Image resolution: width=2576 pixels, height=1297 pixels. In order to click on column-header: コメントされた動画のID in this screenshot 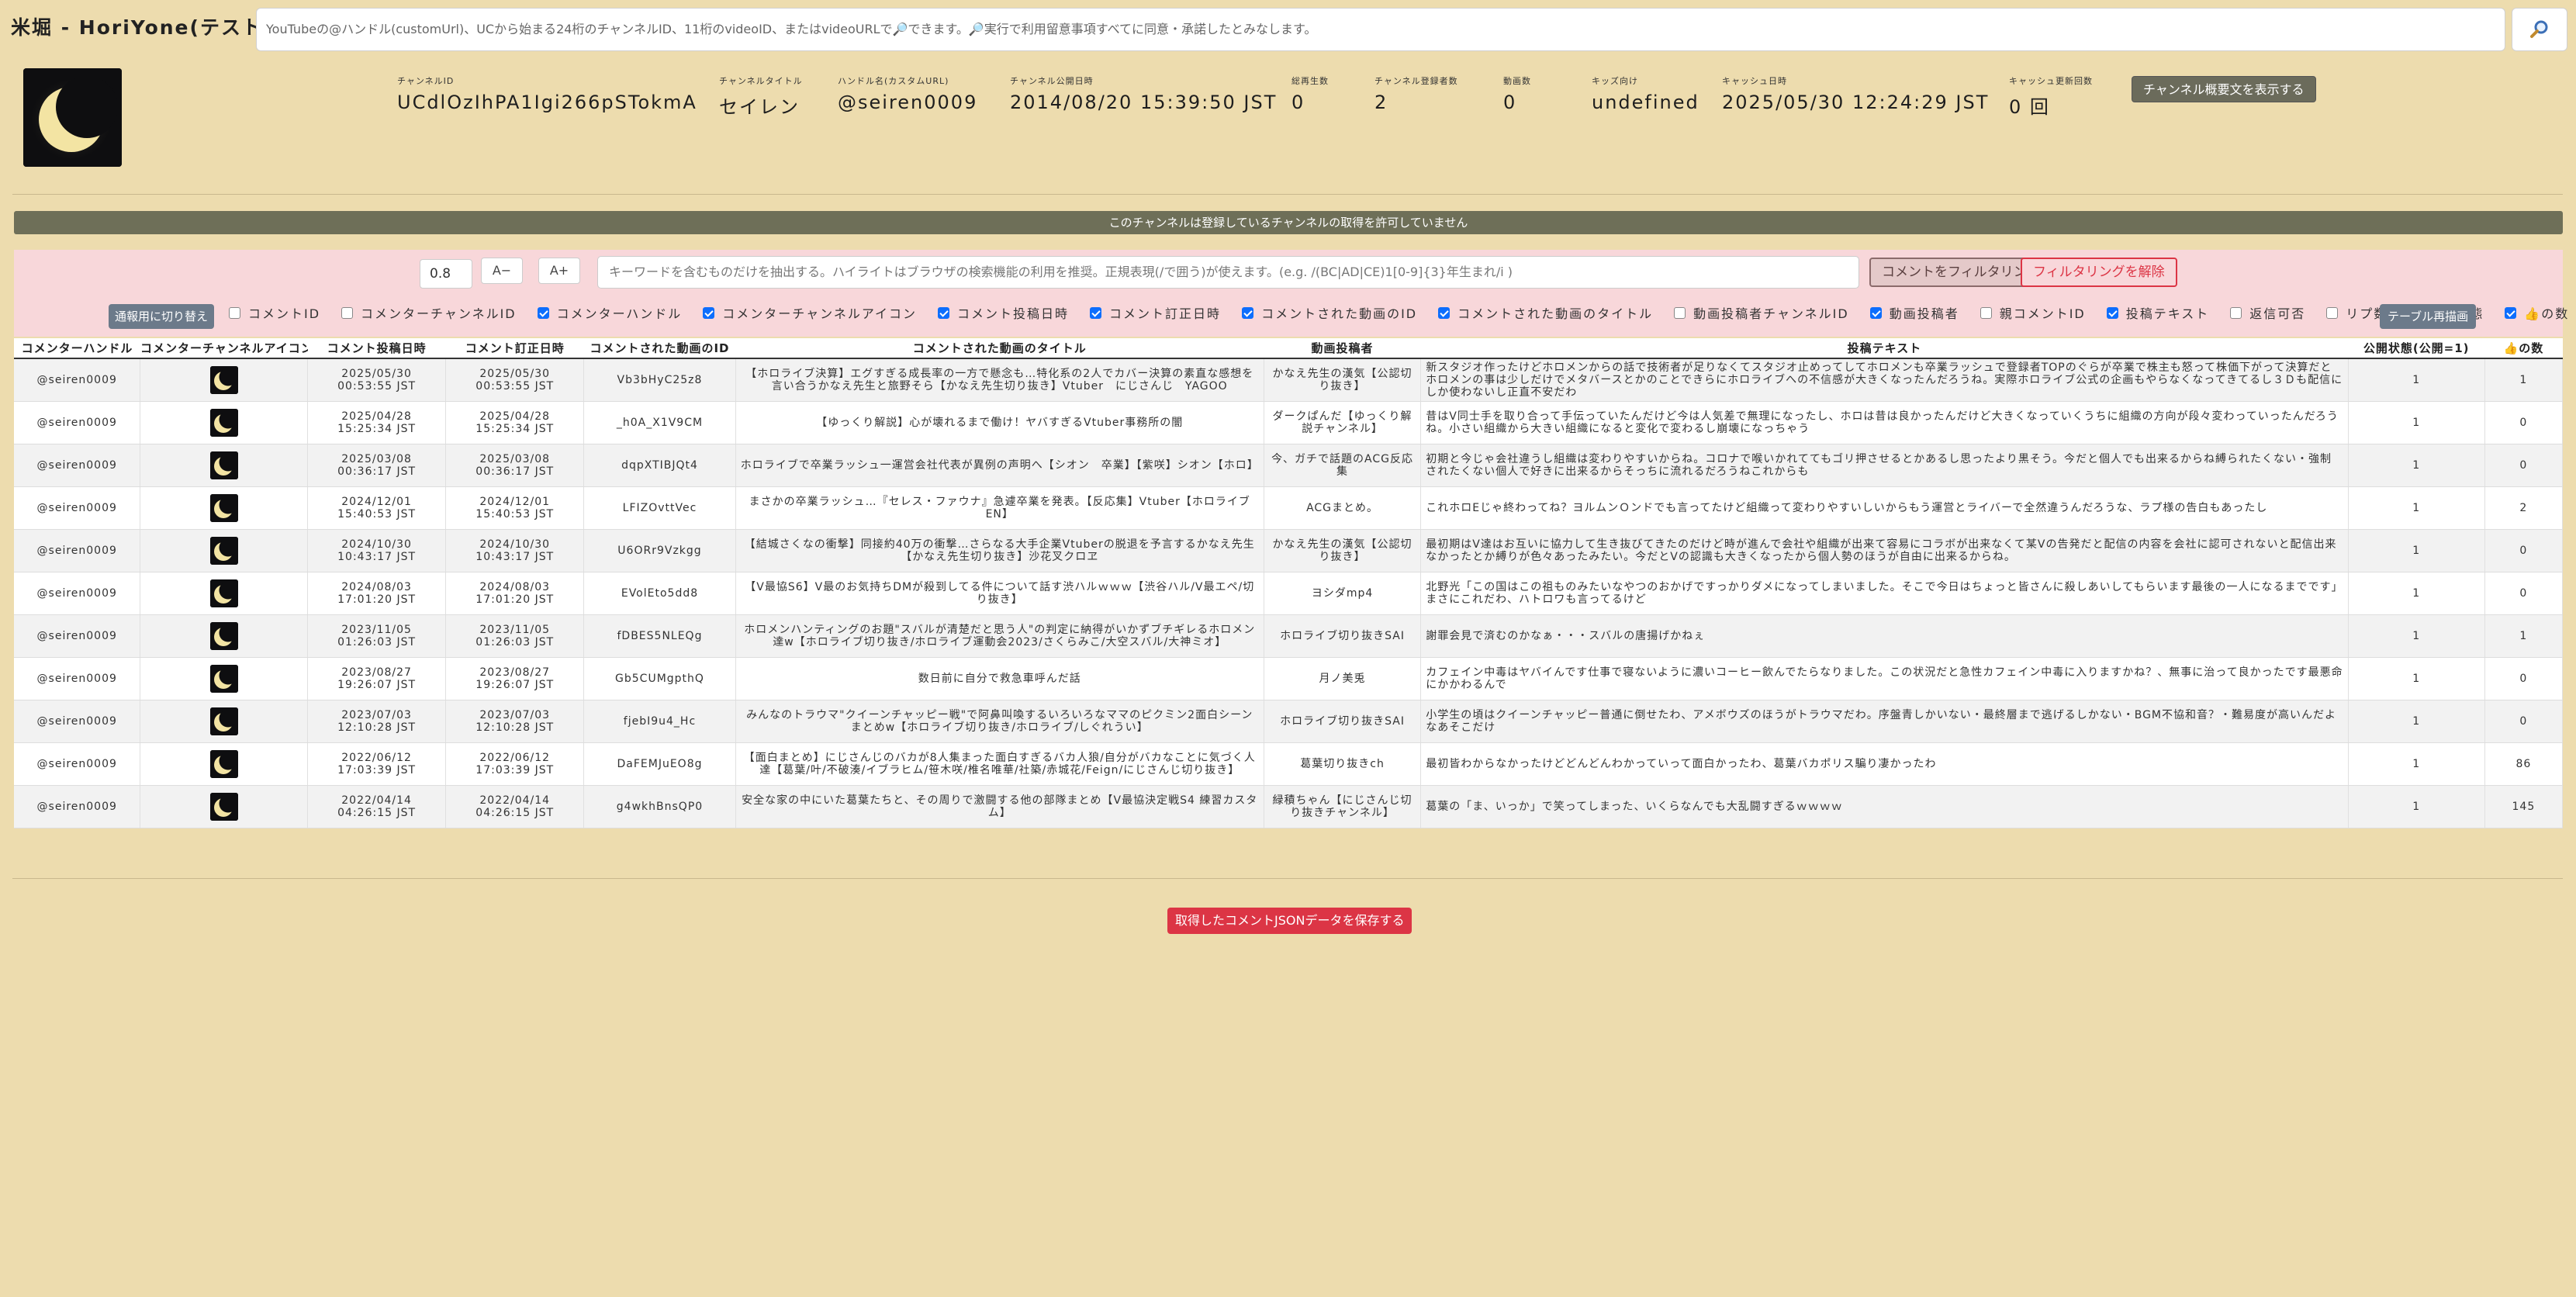, I will do `click(659, 348)`.